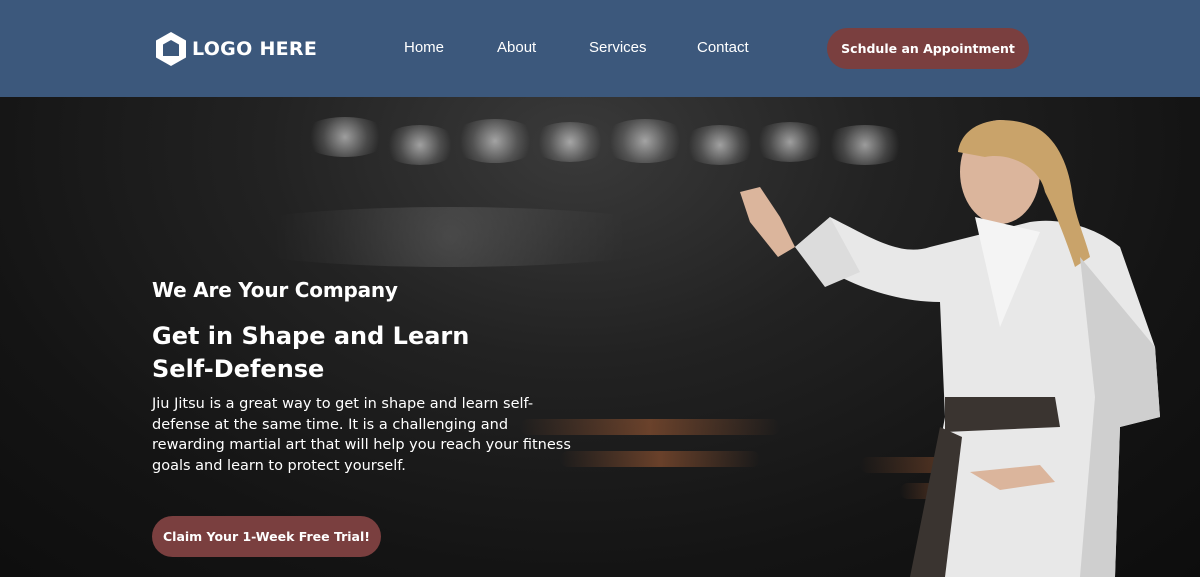 This screenshot has width=1200, height=577. What do you see at coordinates (516, 48) in the screenshot?
I see `nav-about: About` at bounding box center [516, 48].